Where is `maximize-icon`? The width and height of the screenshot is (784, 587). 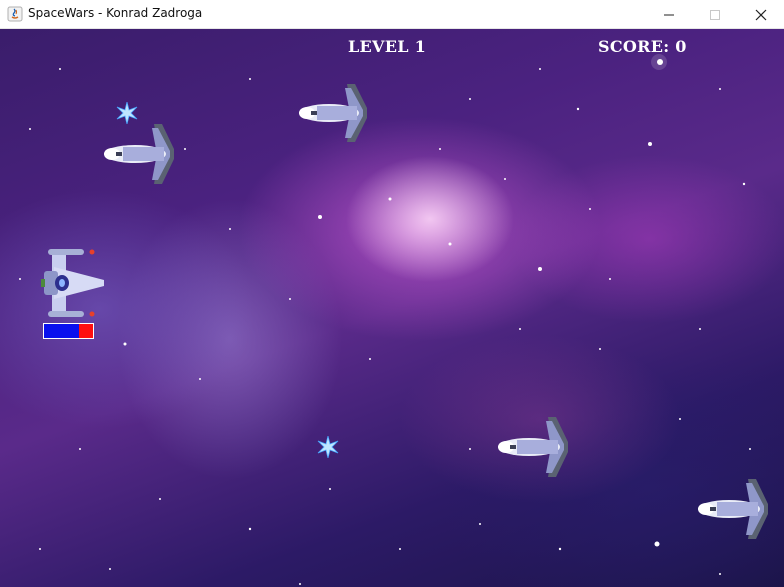 maximize-icon is located at coordinates (715, 14).